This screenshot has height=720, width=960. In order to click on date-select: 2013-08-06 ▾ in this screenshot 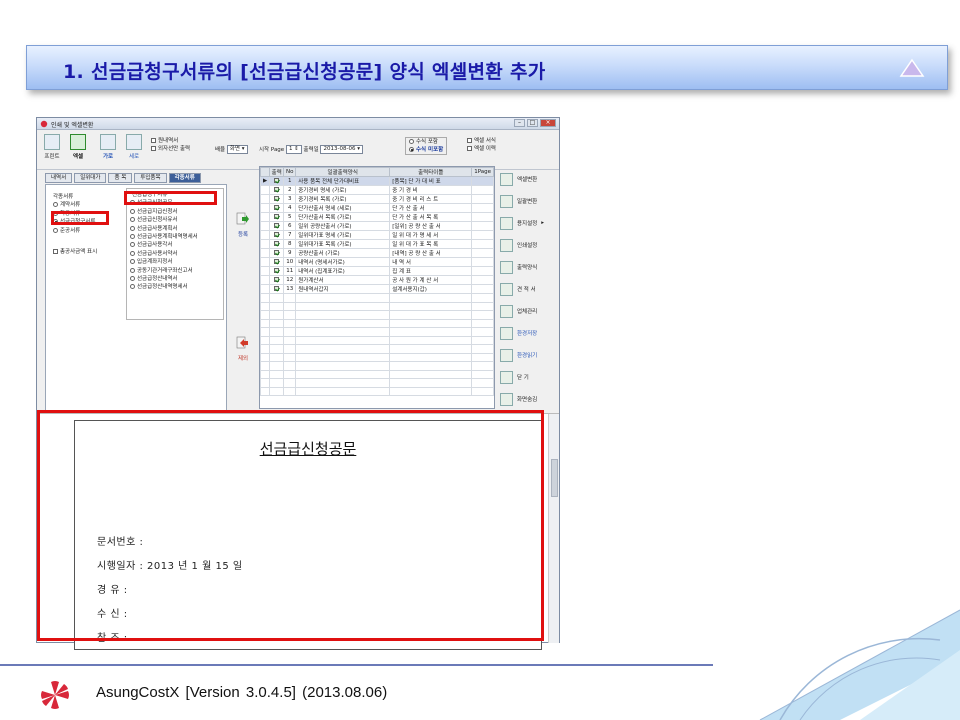, I will do `click(341, 149)`.